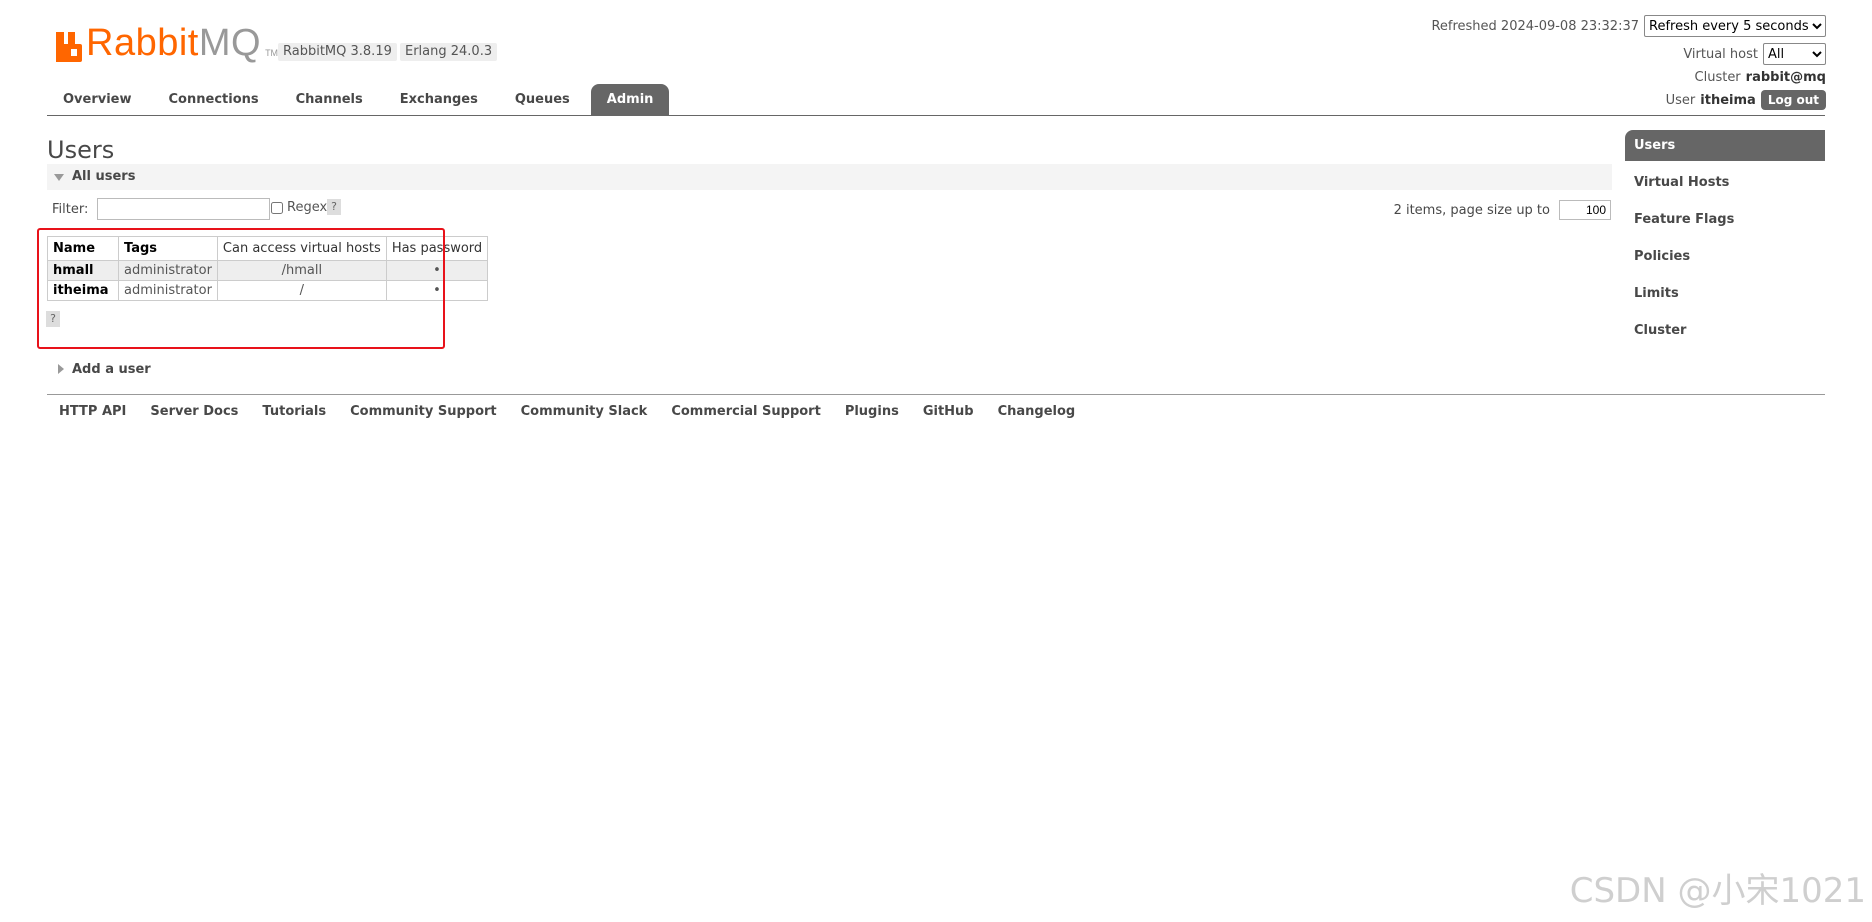 Image resolution: width=1872 pixels, height=922 pixels. What do you see at coordinates (1720, 54) in the screenshot?
I see `vhost-label: Virtual host` at bounding box center [1720, 54].